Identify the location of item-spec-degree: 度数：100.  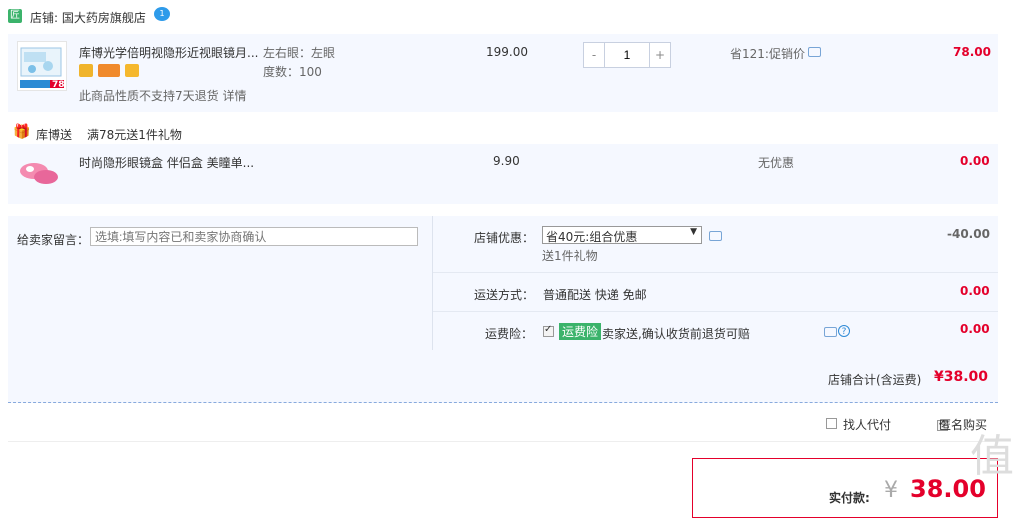
(292, 72).